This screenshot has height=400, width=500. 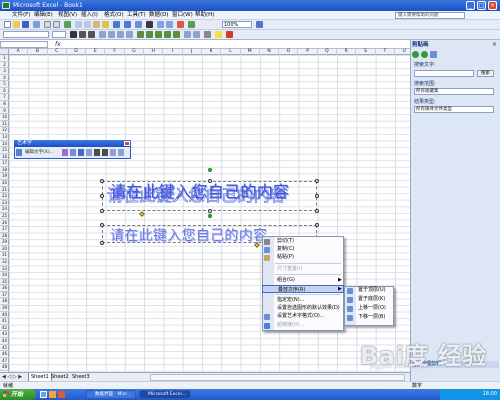 What do you see at coordinates (218, 34) in the screenshot?
I see `fill-color-icon` at bounding box center [218, 34].